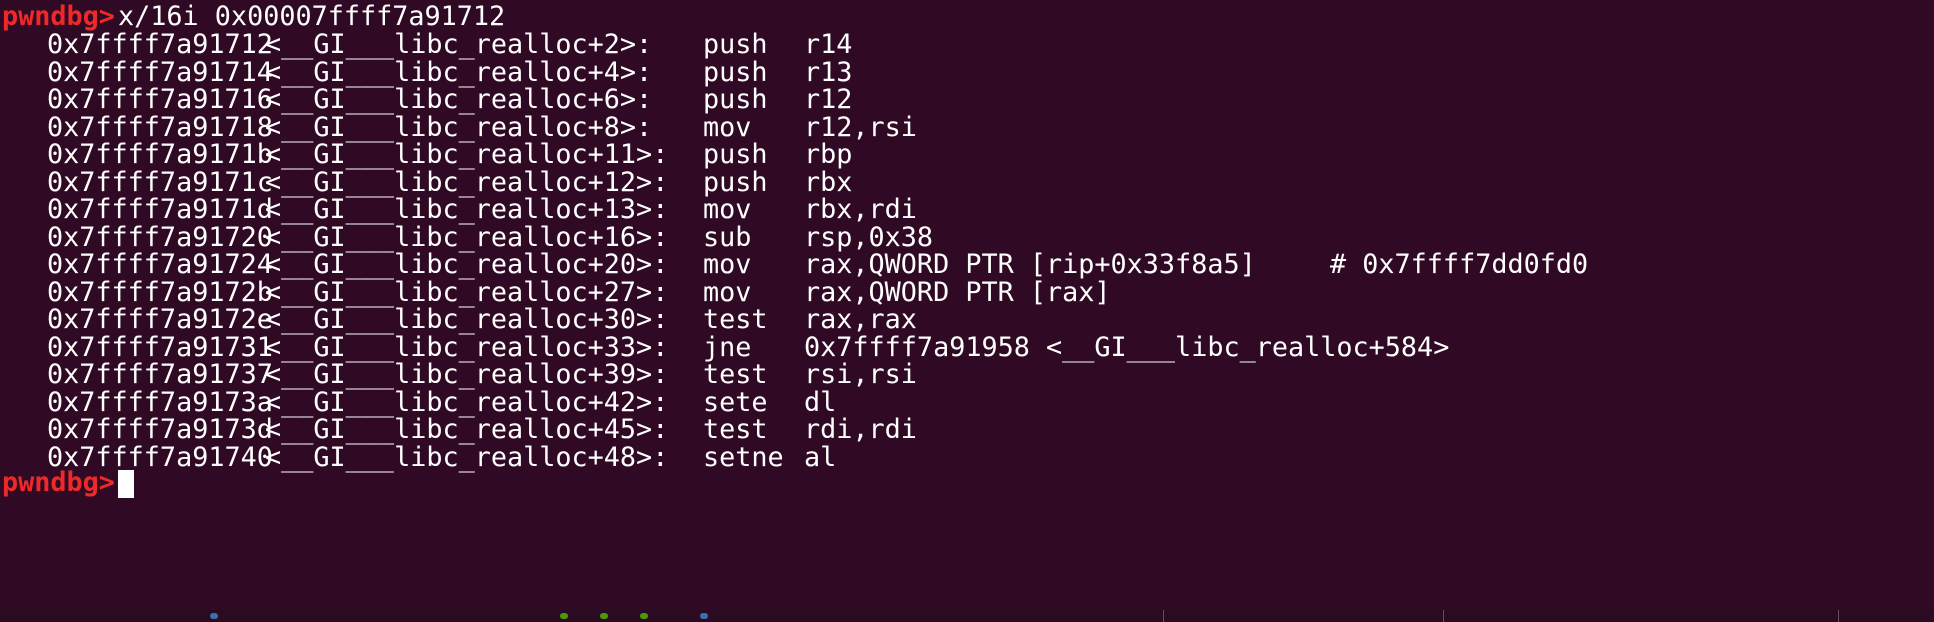  I want to click on input-line: pwndbg>, so click(67, 483).